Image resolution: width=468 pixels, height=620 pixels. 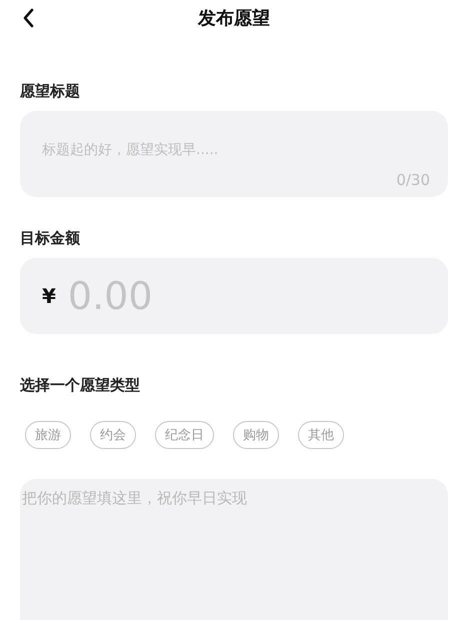 I want to click on page-title: 发布愿望, so click(x=234, y=18).